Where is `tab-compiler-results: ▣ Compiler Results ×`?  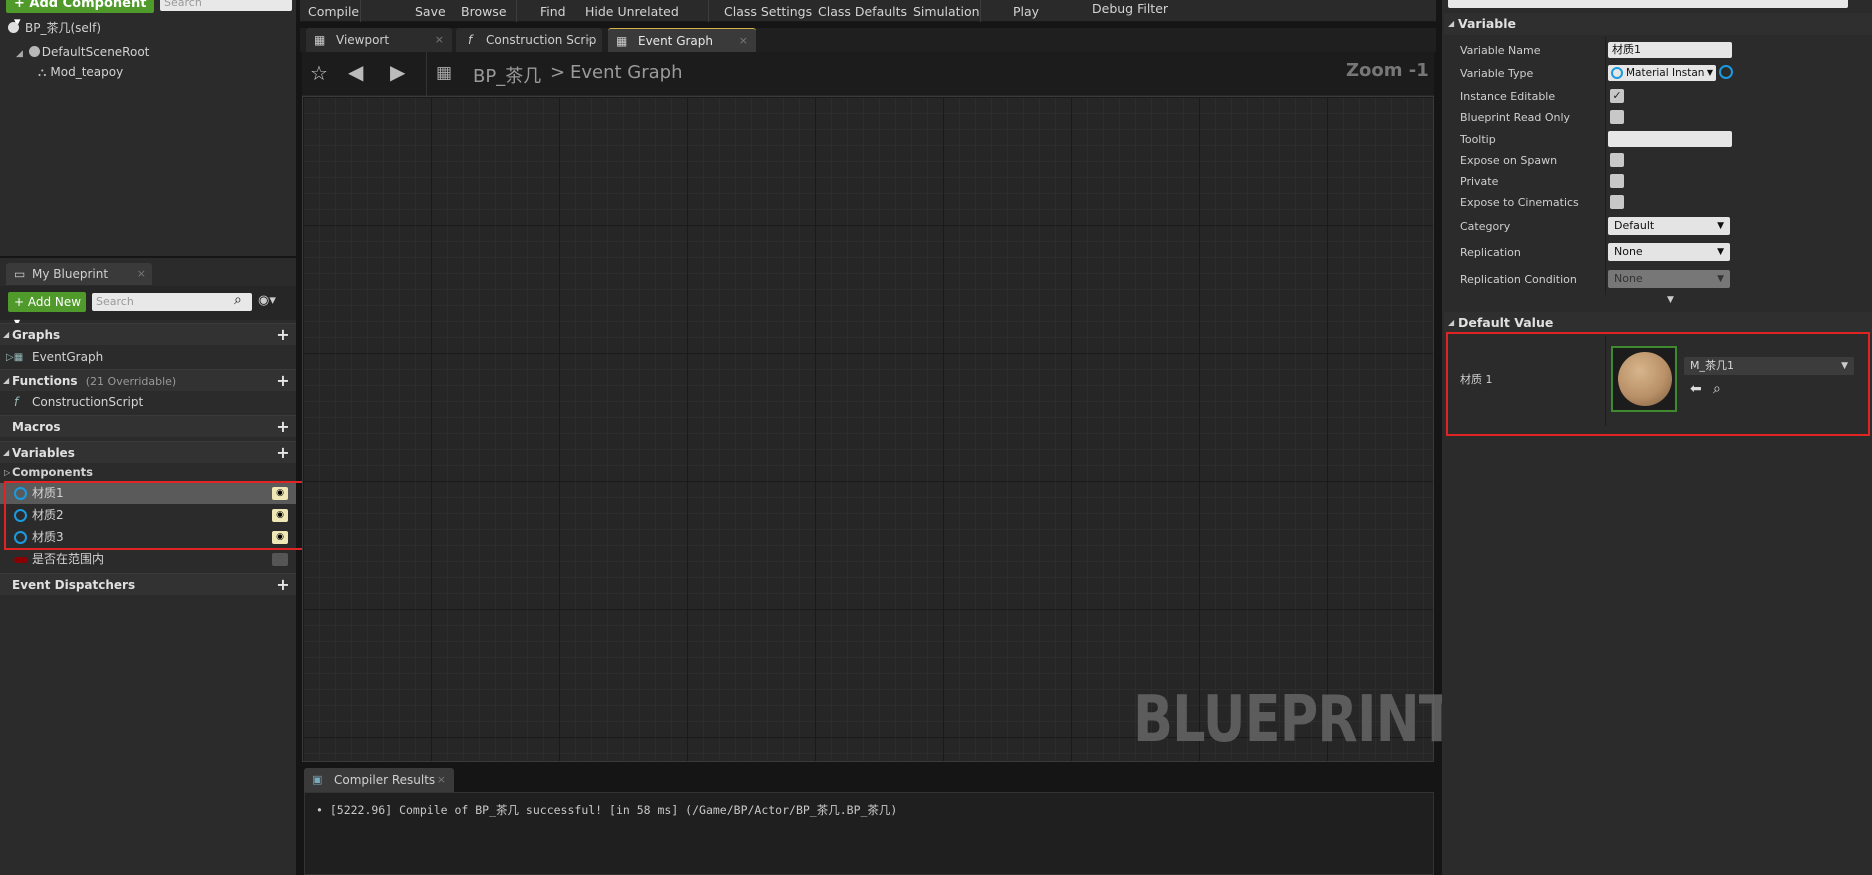
tab-compiler-results: ▣ Compiler Results × is located at coordinates (379, 780).